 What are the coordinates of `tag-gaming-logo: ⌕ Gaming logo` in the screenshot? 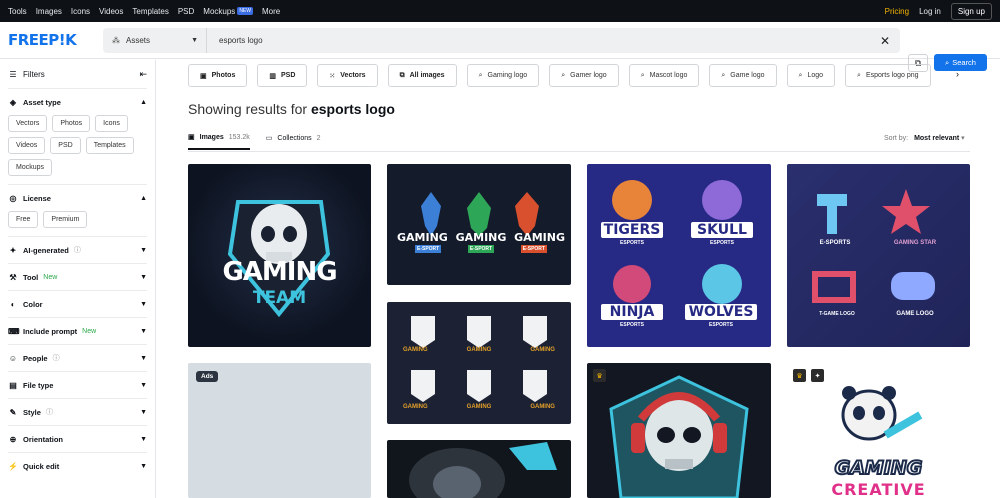 It's located at (503, 75).